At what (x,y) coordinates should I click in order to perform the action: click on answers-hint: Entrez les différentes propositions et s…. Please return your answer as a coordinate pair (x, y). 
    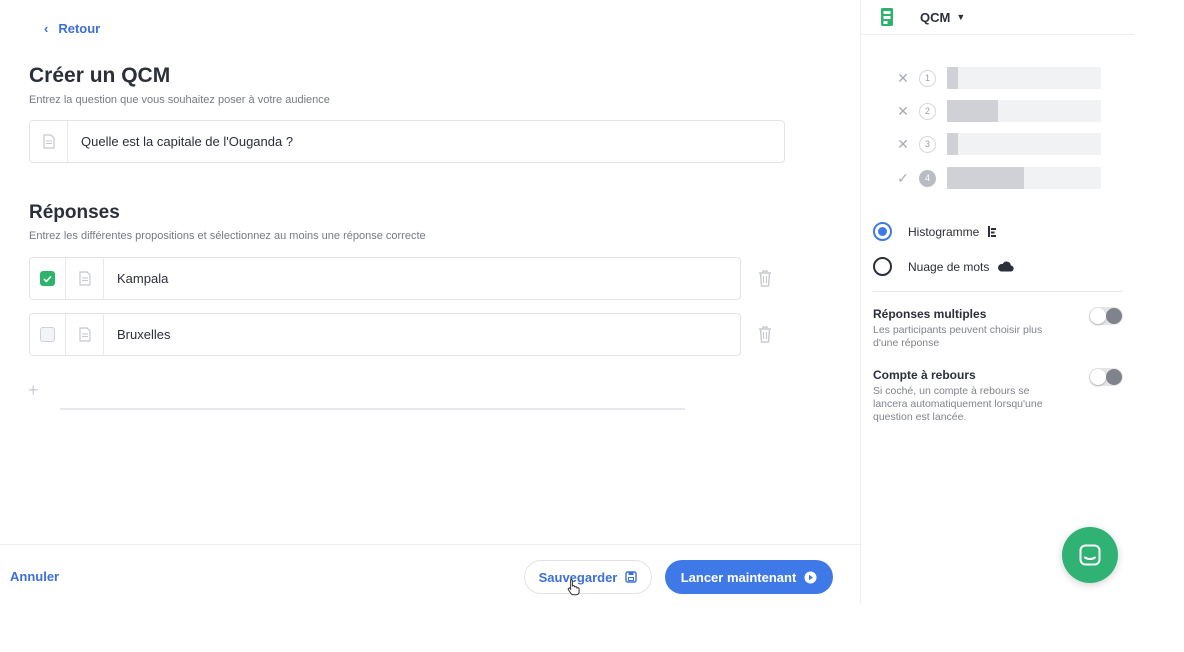
    Looking at the image, I should click on (227, 236).